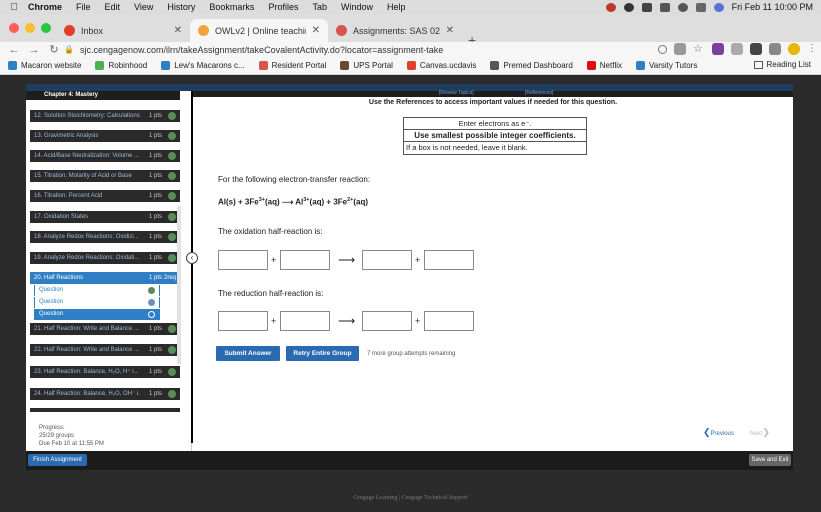  I want to click on bookmark-robinhood: Robinhood, so click(121, 65).